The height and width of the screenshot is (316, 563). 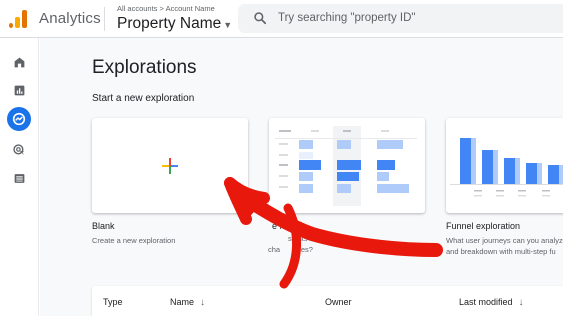 I want to click on nav-reports, so click(x=19, y=90).